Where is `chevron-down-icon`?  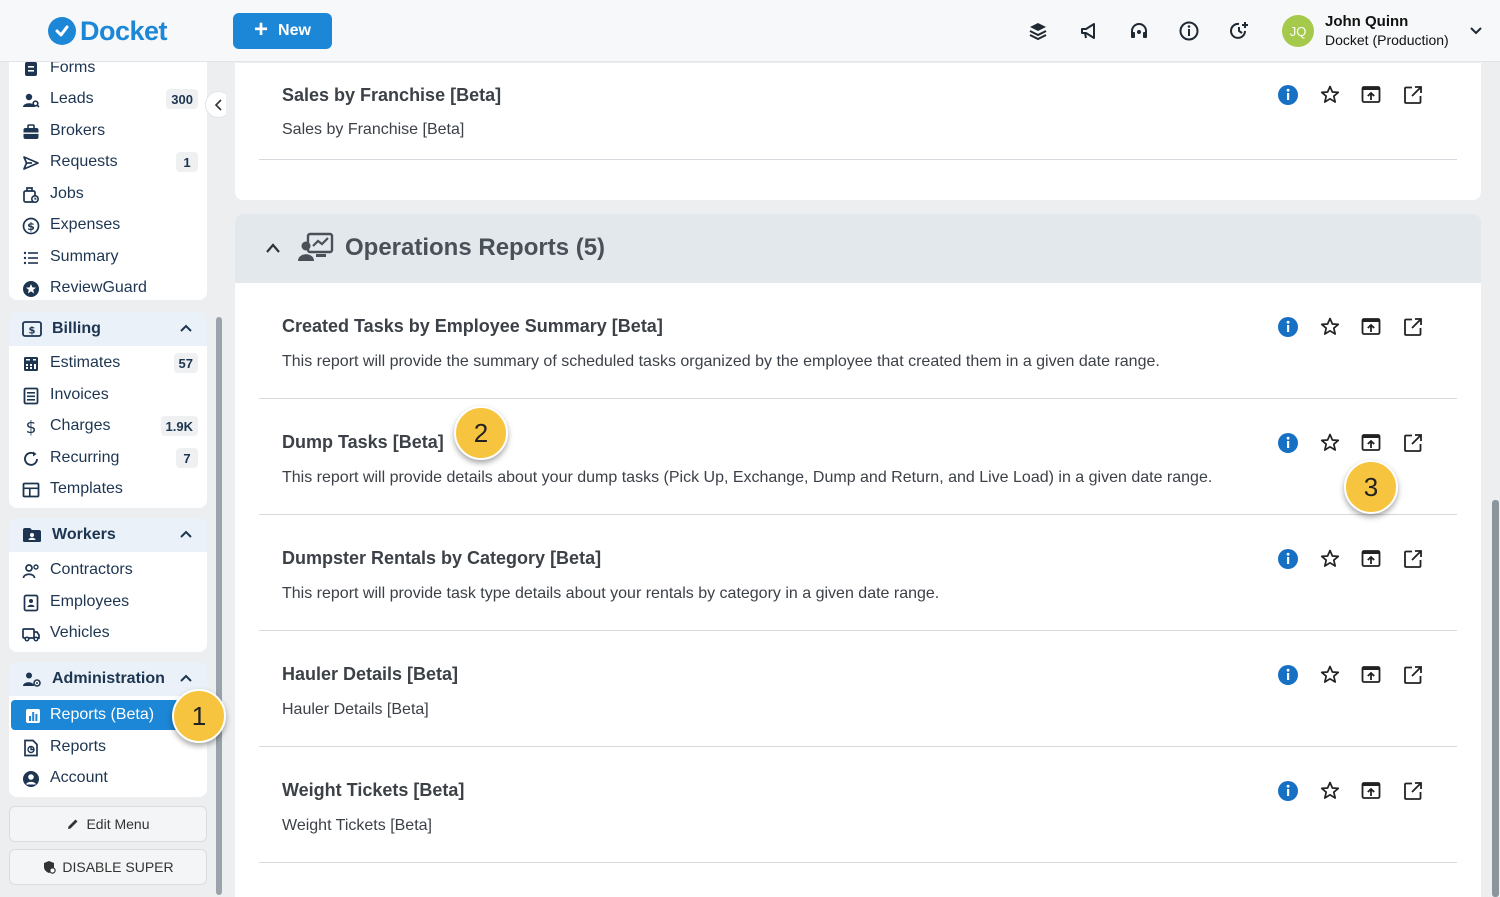
chevron-down-icon is located at coordinates (1476, 31).